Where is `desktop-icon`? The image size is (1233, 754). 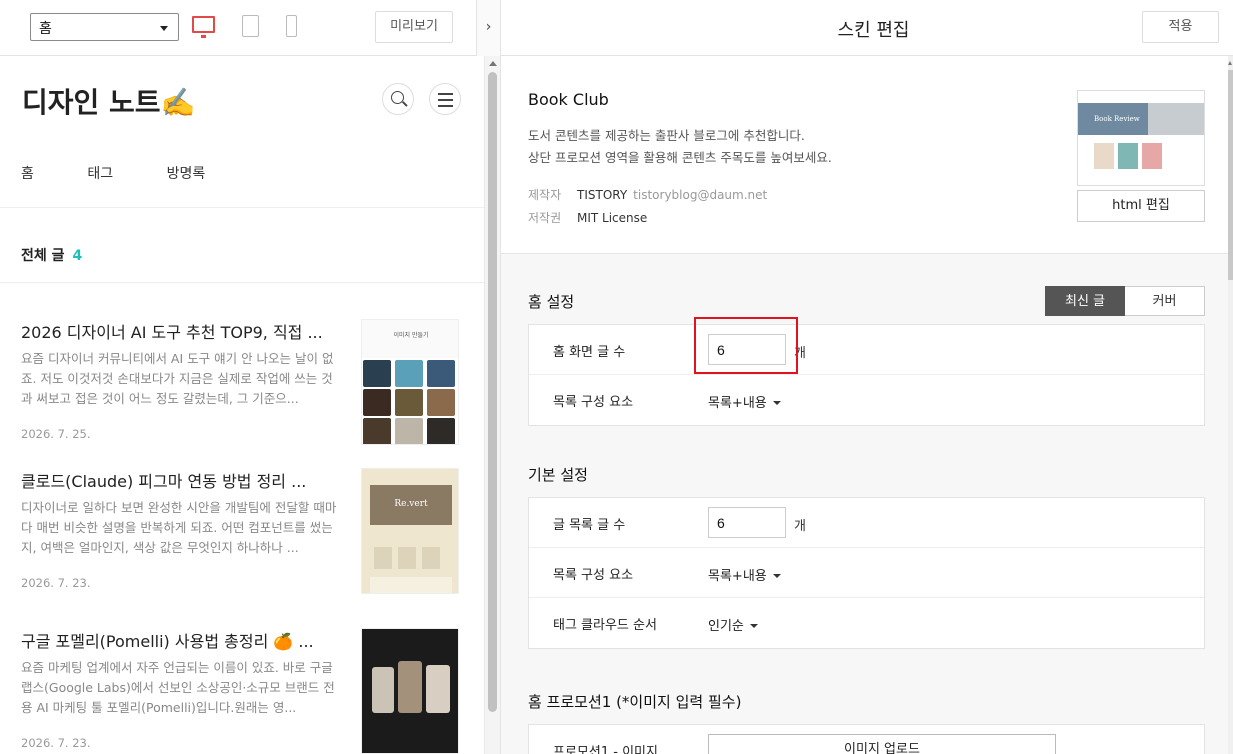
desktop-icon is located at coordinates (203, 27).